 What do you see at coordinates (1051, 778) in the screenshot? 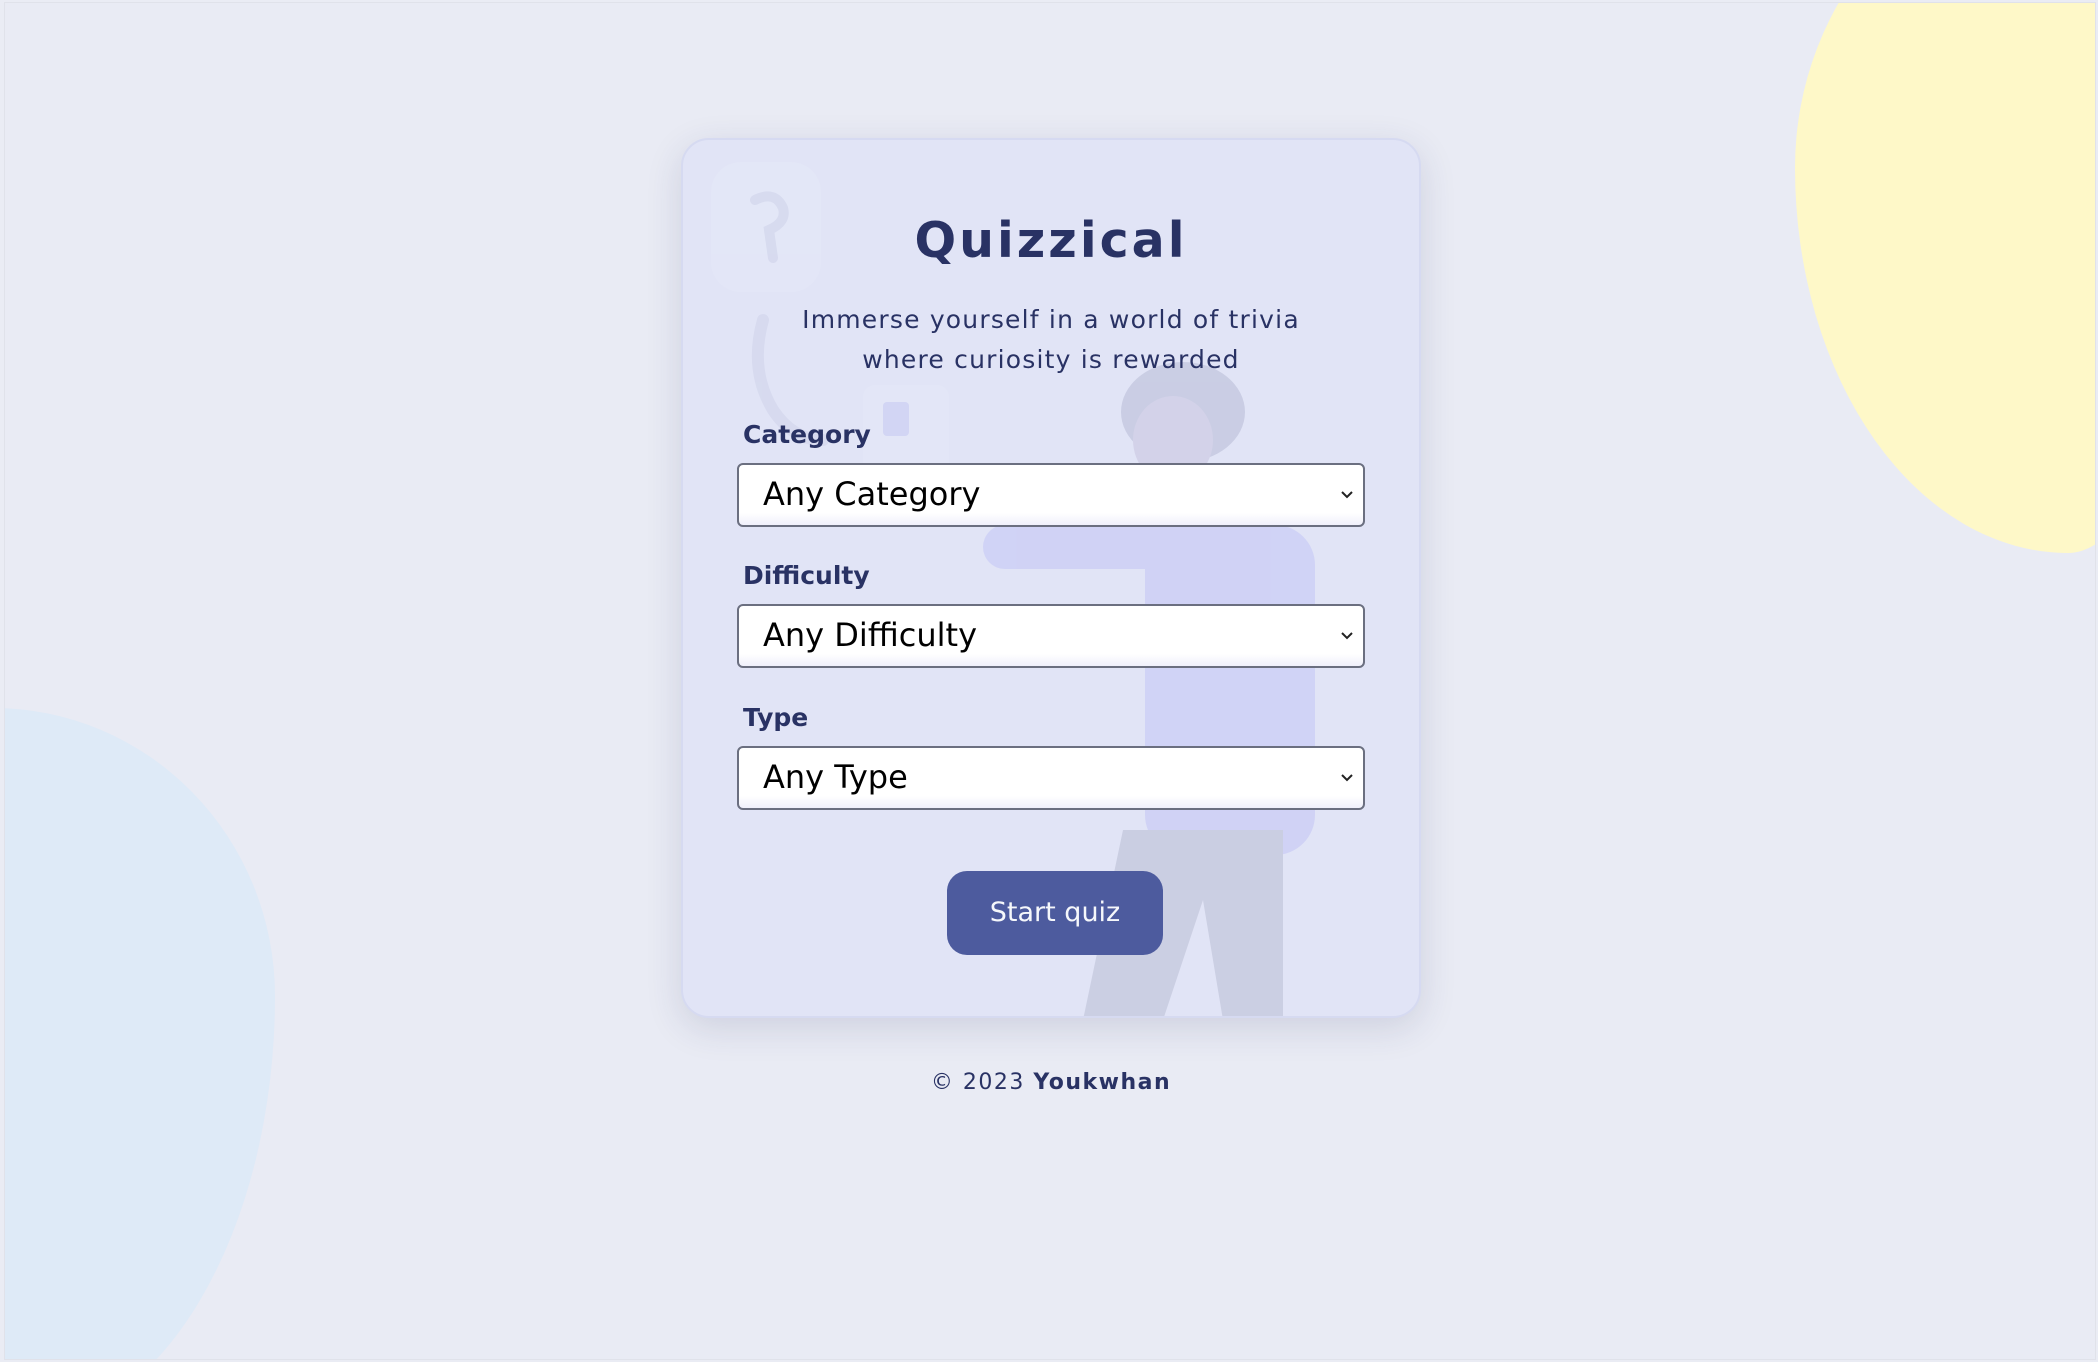
I see `type-select: Any Type` at bounding box center [1051, 778].